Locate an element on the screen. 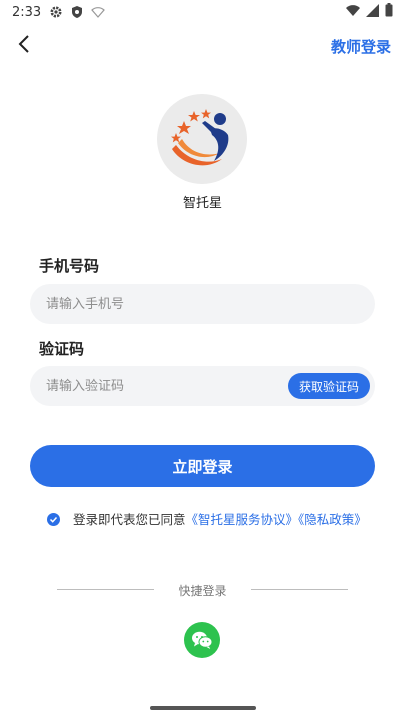  wechat-login-button is located at coordinates (202, 640).